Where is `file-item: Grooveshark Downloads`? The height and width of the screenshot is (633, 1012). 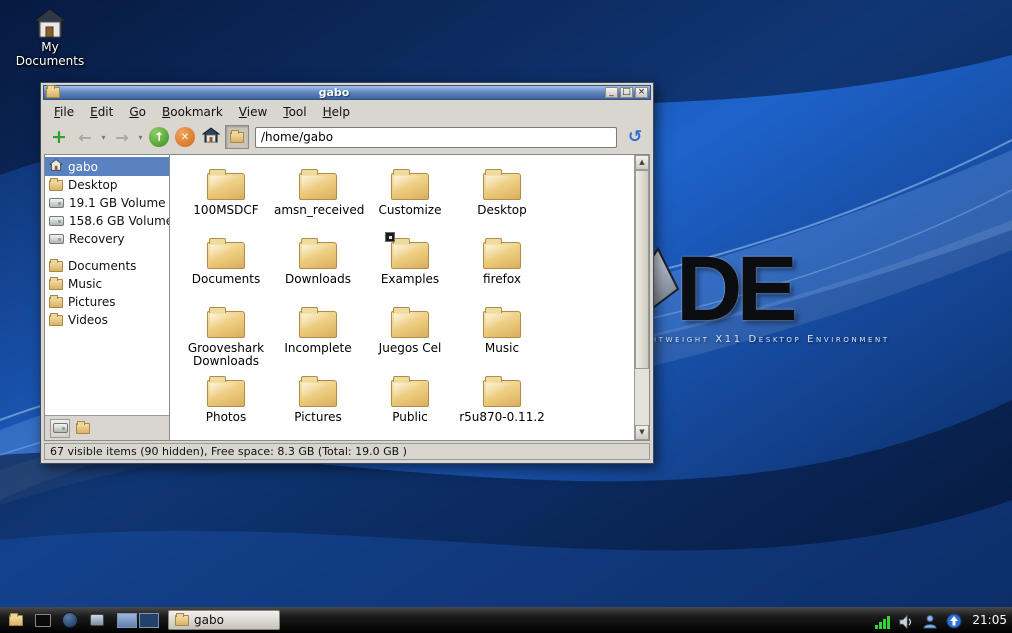 file-item: Grooveshark Downloads is located at coordinates (226, 339).